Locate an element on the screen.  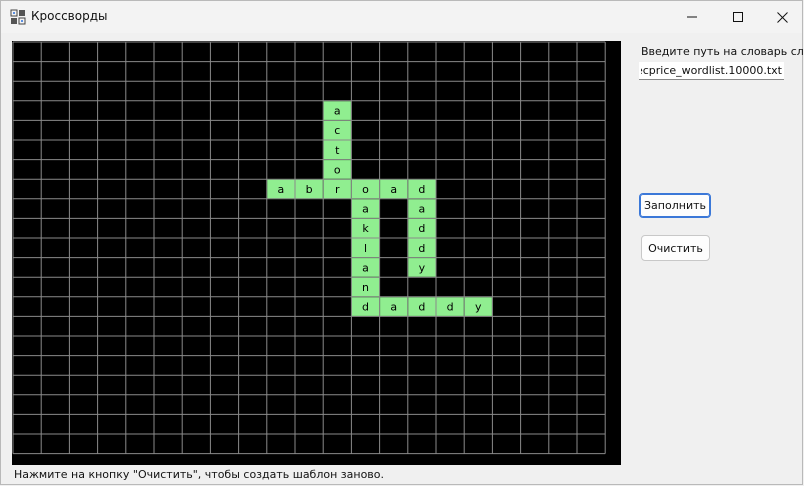
crossword-cell: n is located at coordinates (365, 287).